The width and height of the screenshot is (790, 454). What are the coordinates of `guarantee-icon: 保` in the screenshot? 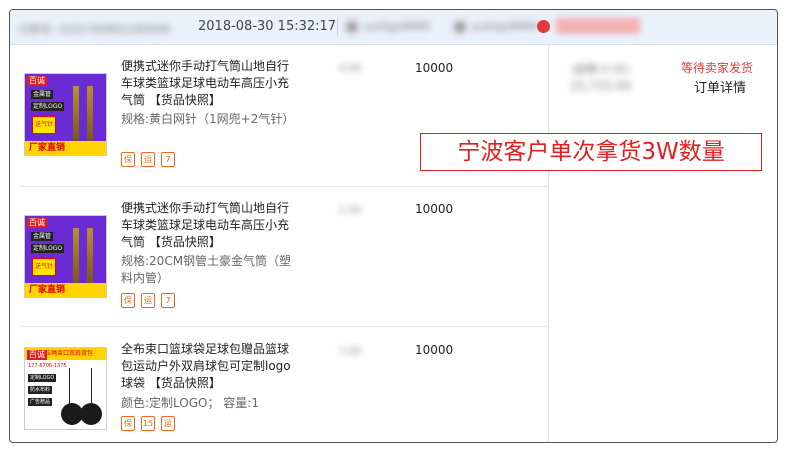 It's located at (128, 423).